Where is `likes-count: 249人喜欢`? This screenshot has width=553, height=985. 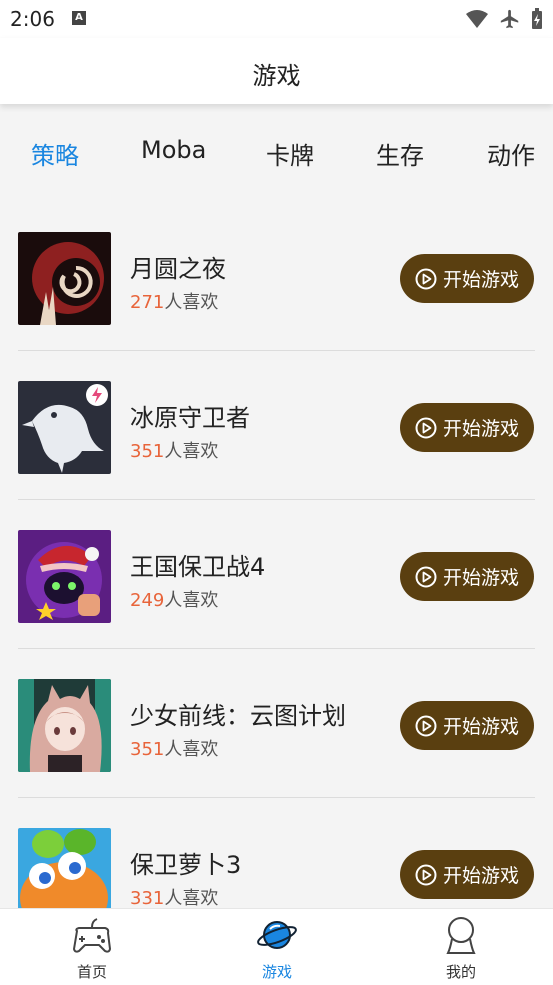 likes-count: 249人喜欢 is located at coordinates (174, 600).